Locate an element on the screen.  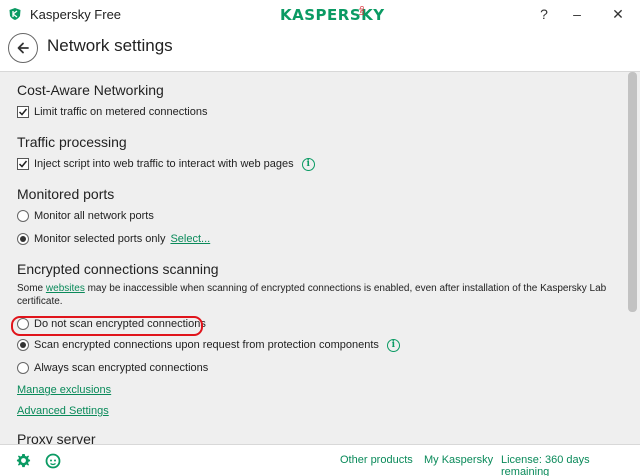
manage-exclusions-link: Manage exclusions is located at coordinates (64, 390).